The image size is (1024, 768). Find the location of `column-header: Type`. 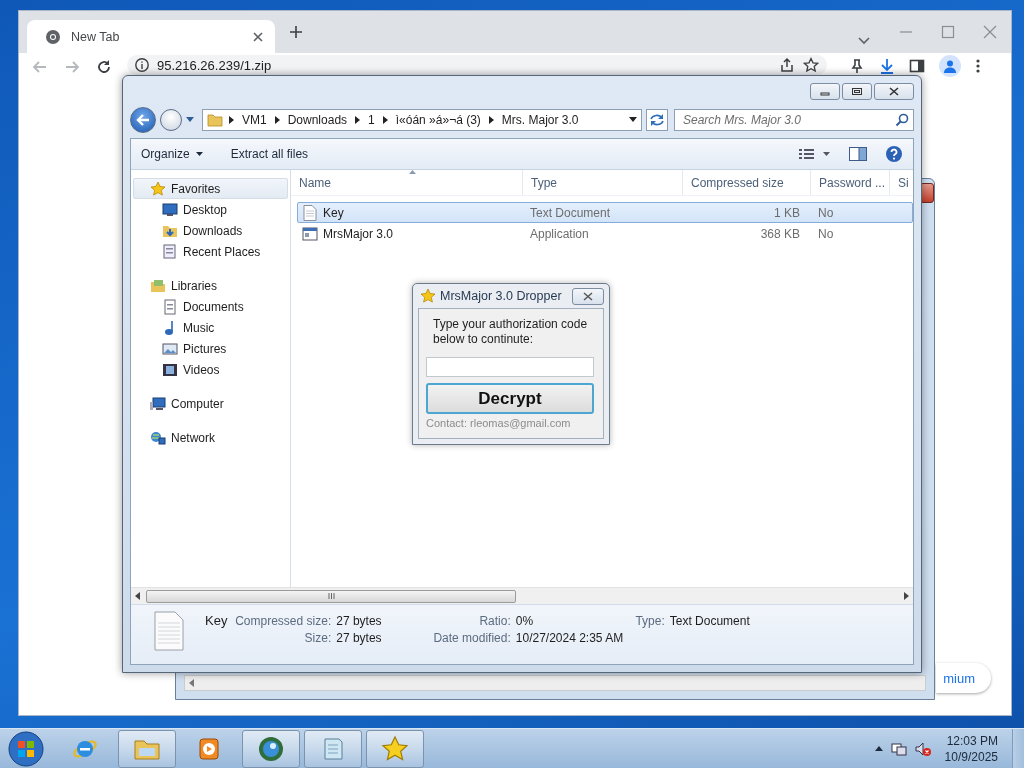

column-header: Type is located at coordinates (603, 182).